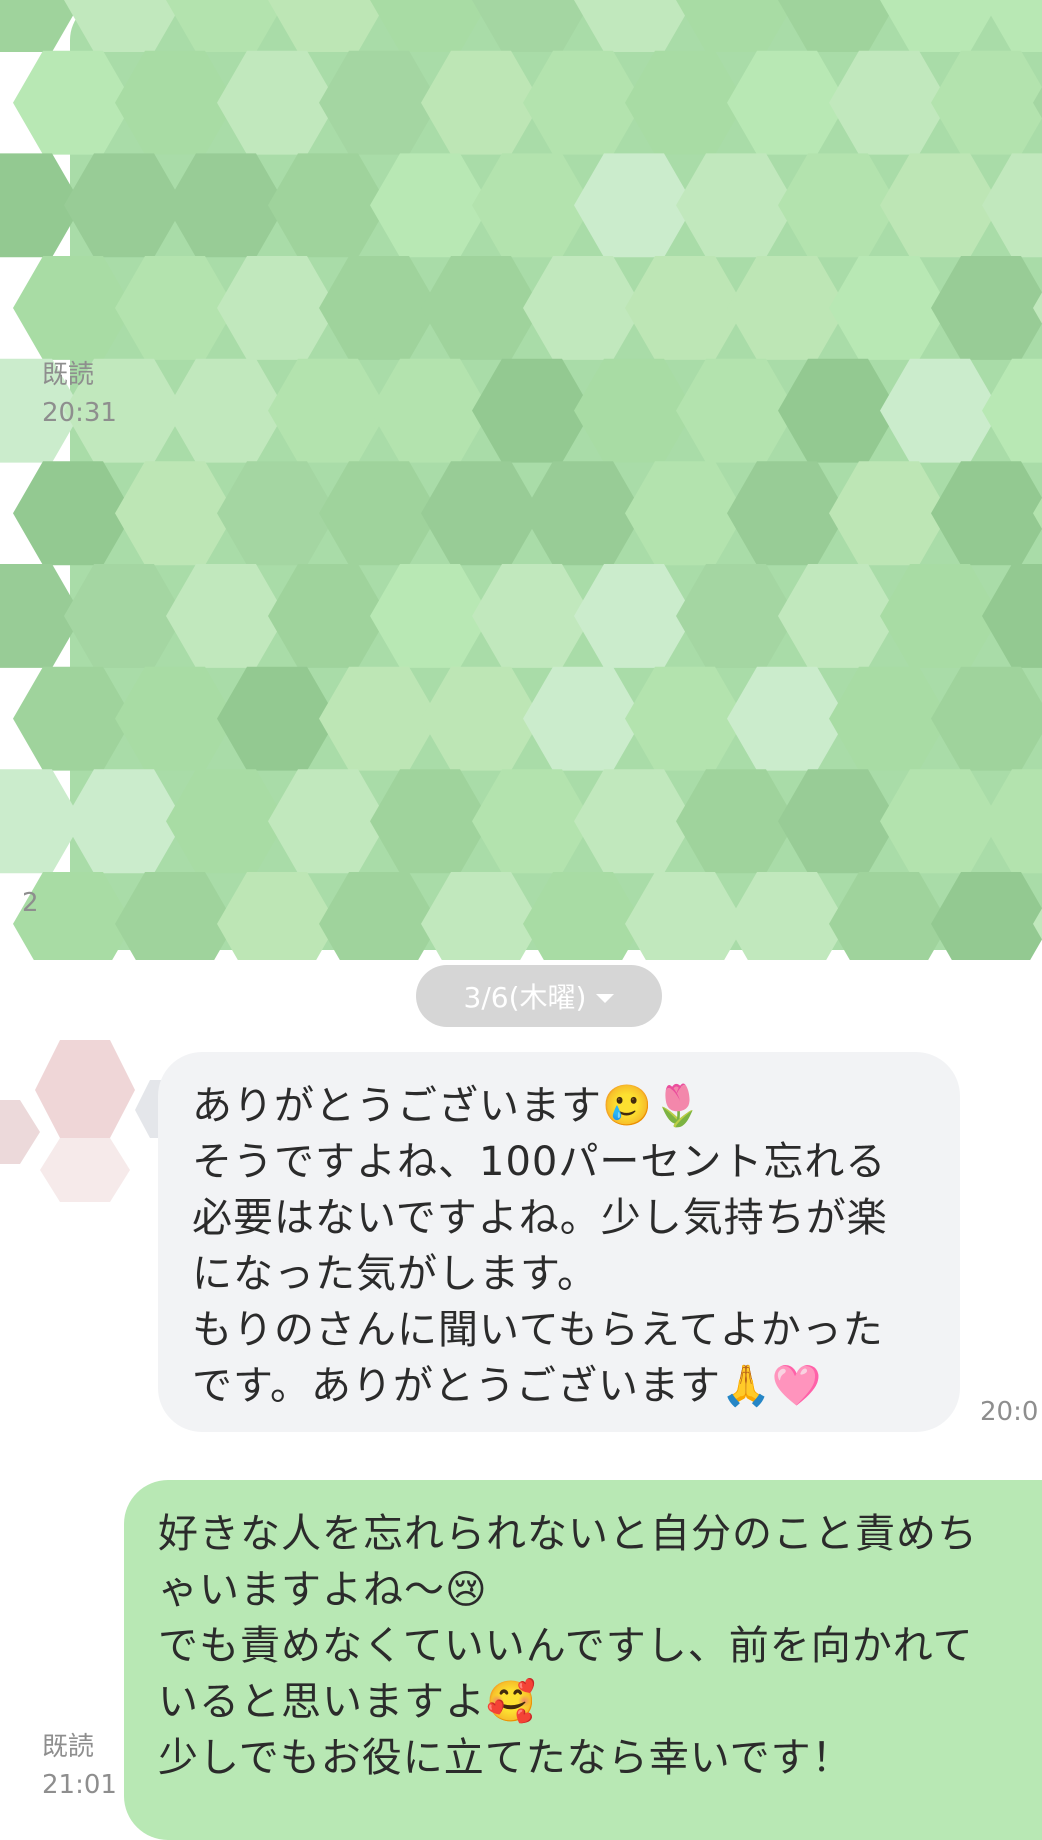 This screenshot has width=1042, height=1840. Describe the element at coordinates (79, 1785) in the screenshot. I see `message-time: 21:01` at that location.